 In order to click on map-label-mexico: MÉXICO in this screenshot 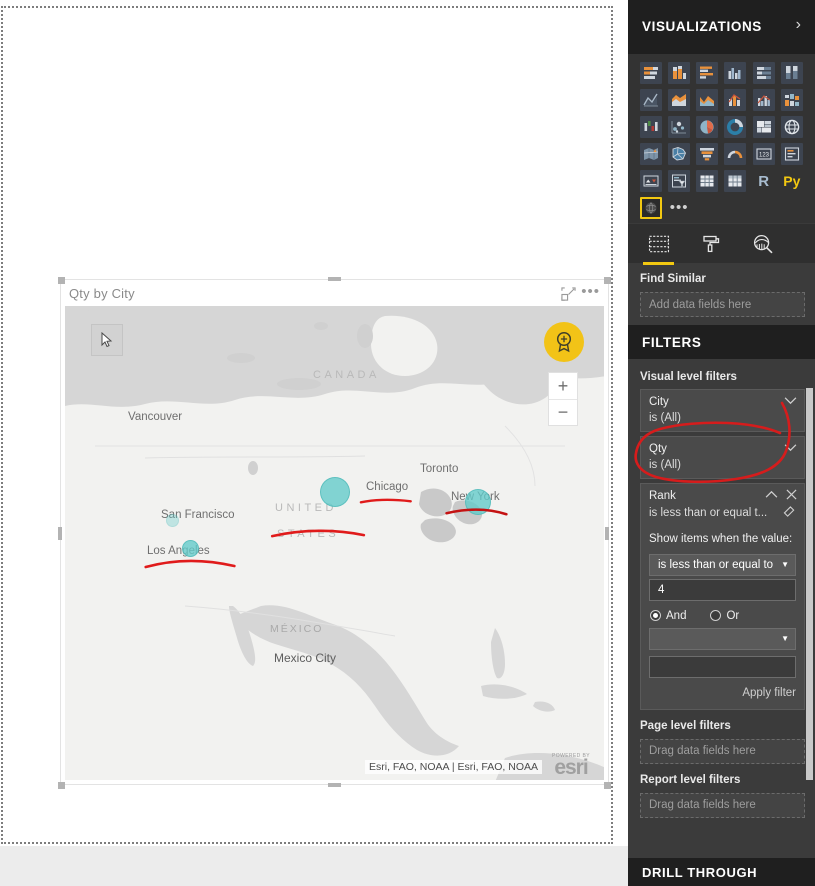, I will do `click(297, 629)`.